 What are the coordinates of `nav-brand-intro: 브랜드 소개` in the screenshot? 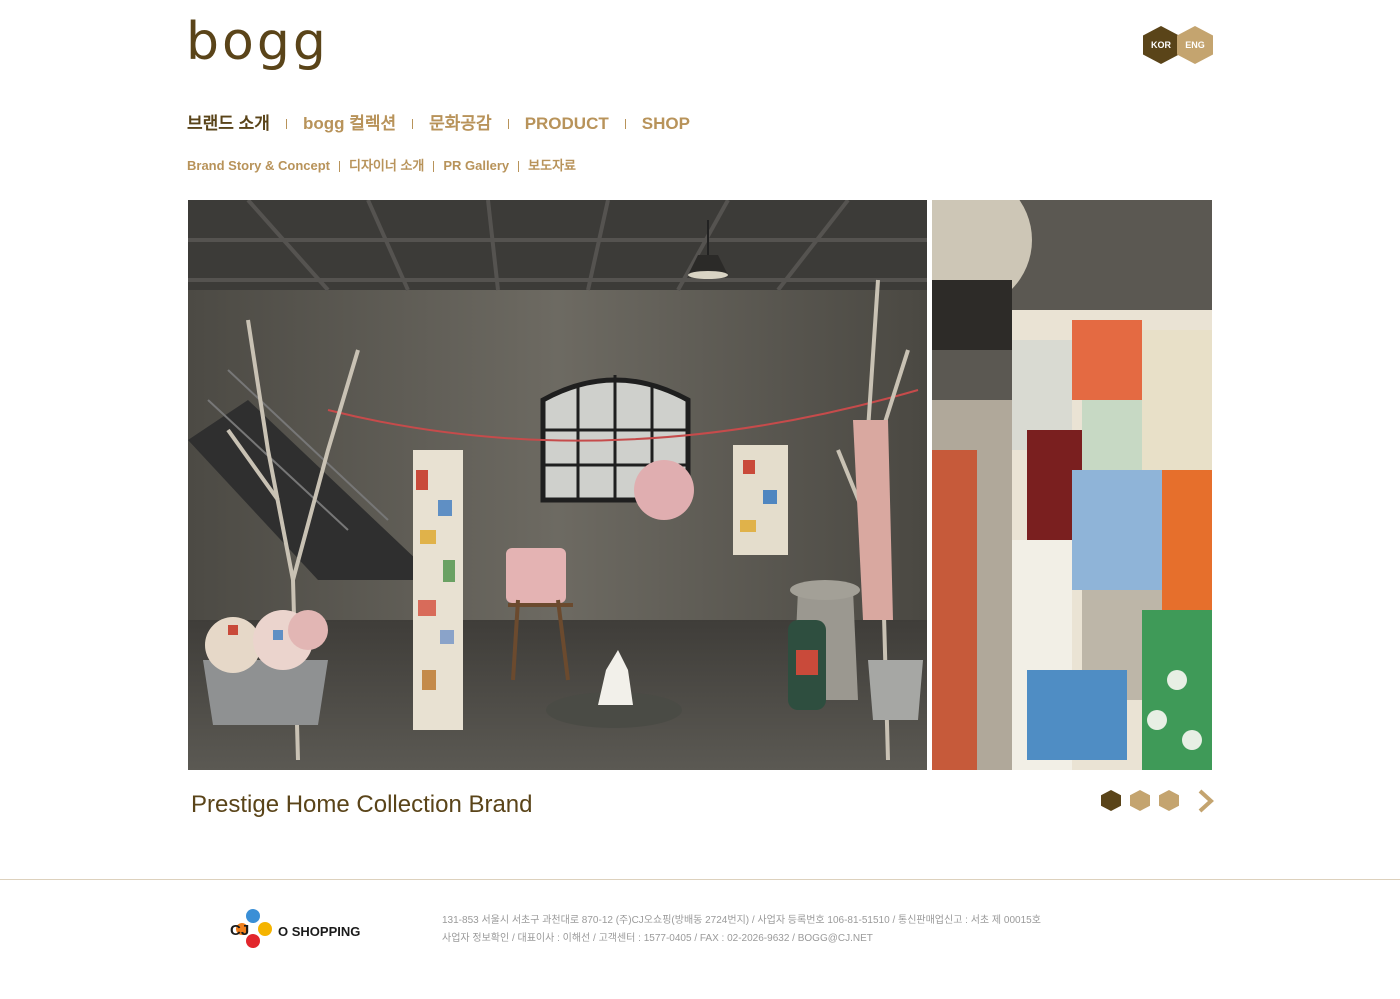 It's located at (228, 124).